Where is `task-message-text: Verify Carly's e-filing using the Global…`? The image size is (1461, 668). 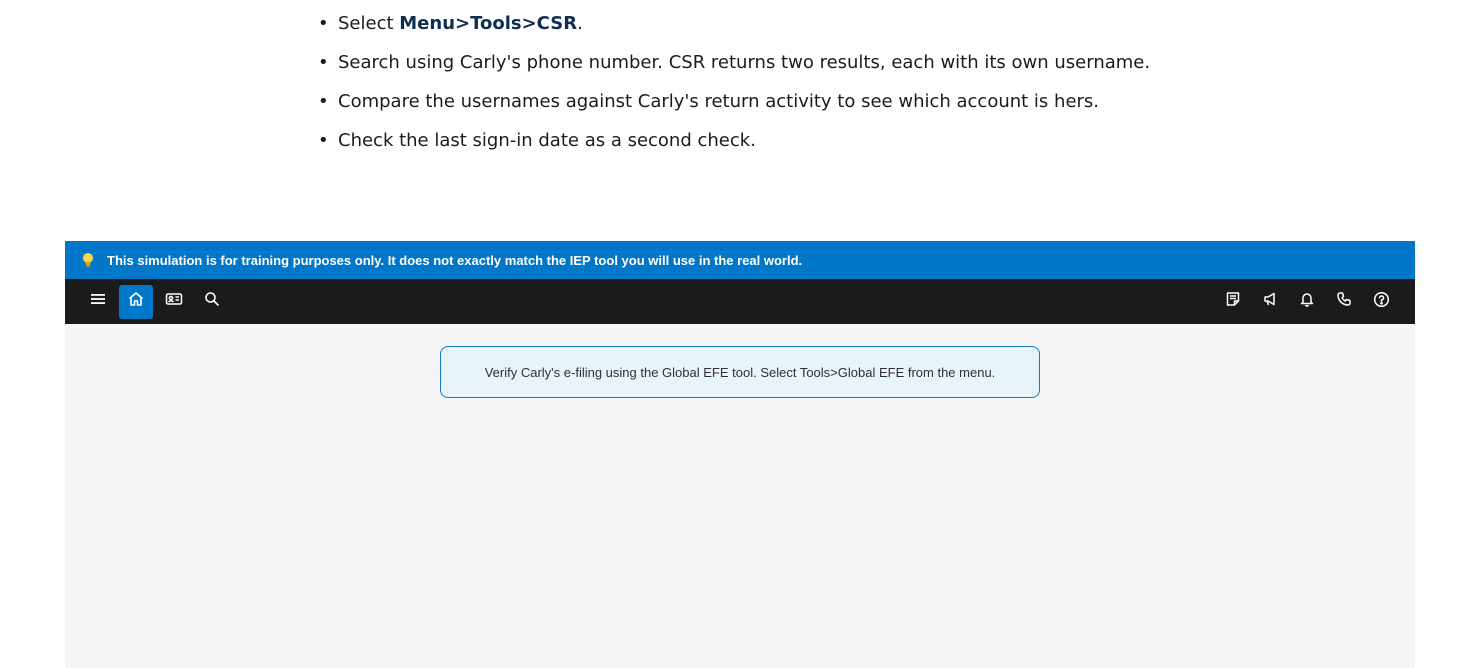 task-message-text: Verify Carly's e-filing using the Global… is located at coordinates (740, 372).